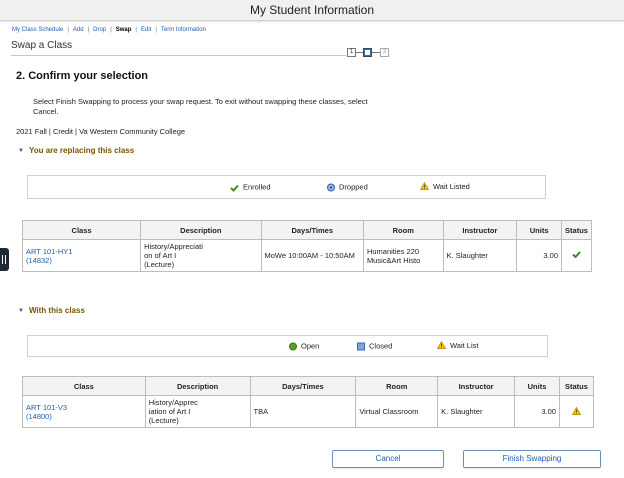 The height and width of the screenshot is (478, 624). What do you see at coordinates (393, 251) in the screenshot?
I see `room-line: Humanities 220` at bounding box center [393, 251].